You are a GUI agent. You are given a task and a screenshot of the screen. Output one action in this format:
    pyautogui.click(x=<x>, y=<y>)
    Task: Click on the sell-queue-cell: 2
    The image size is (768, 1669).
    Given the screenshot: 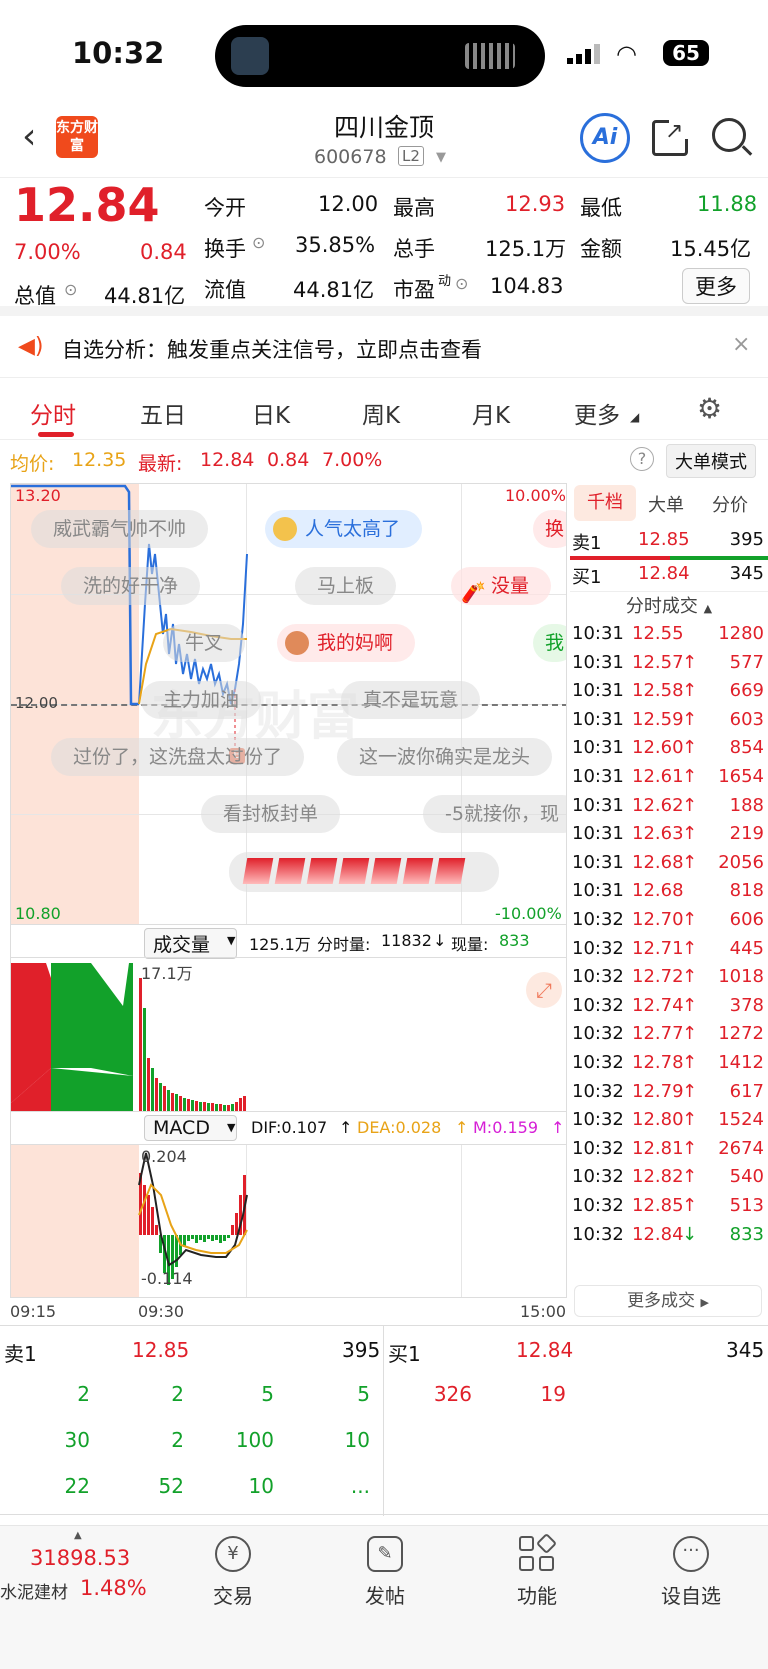 What is the action you would take?
    pyautogui.click(x=177, y=1394)
    